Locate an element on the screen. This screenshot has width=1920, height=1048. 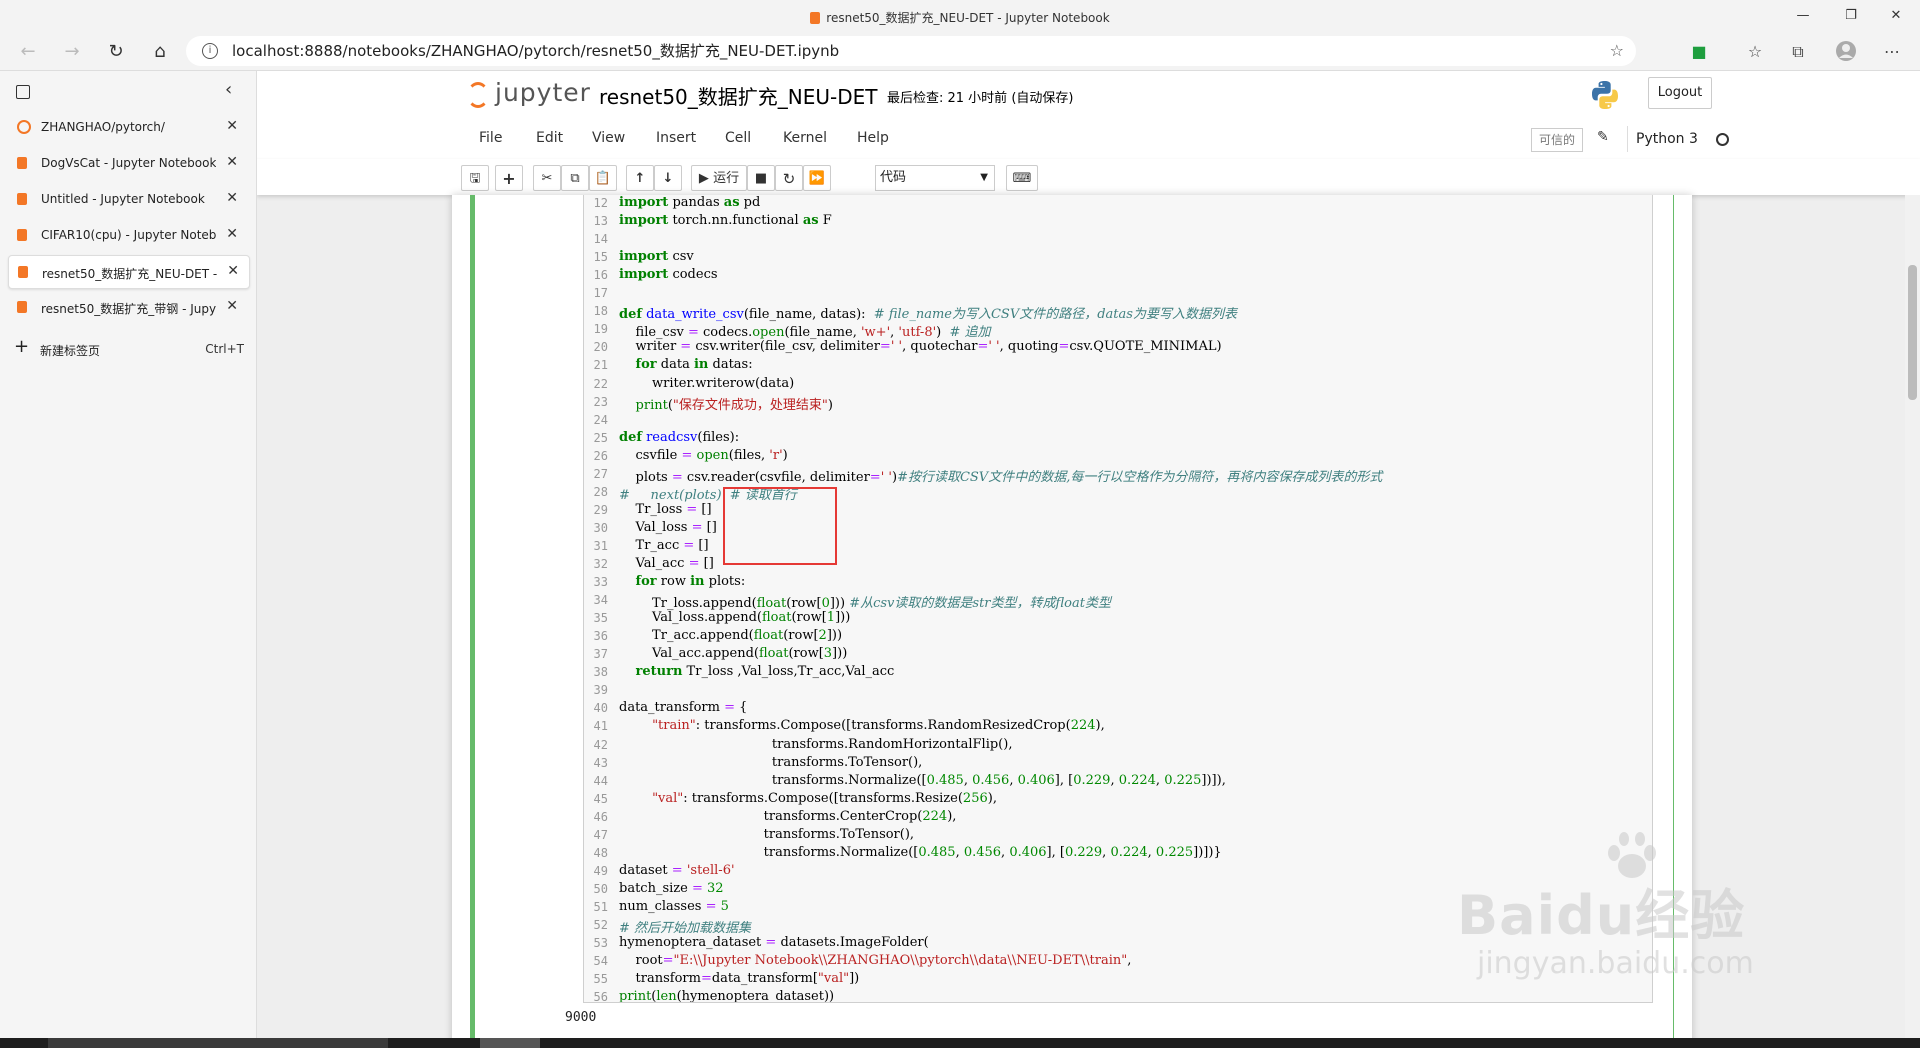
scrollbar-thumb is located at coordinates (1912, 332).